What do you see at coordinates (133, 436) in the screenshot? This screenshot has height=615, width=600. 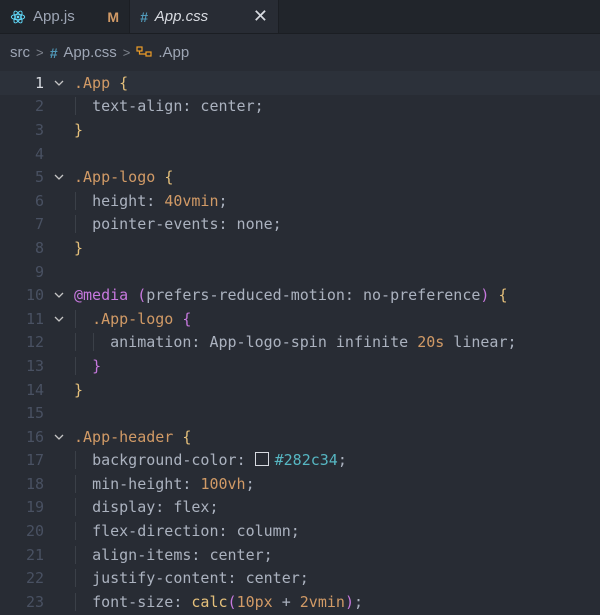 I see `code-text: .App-header {` at bounding box center [133, 436].